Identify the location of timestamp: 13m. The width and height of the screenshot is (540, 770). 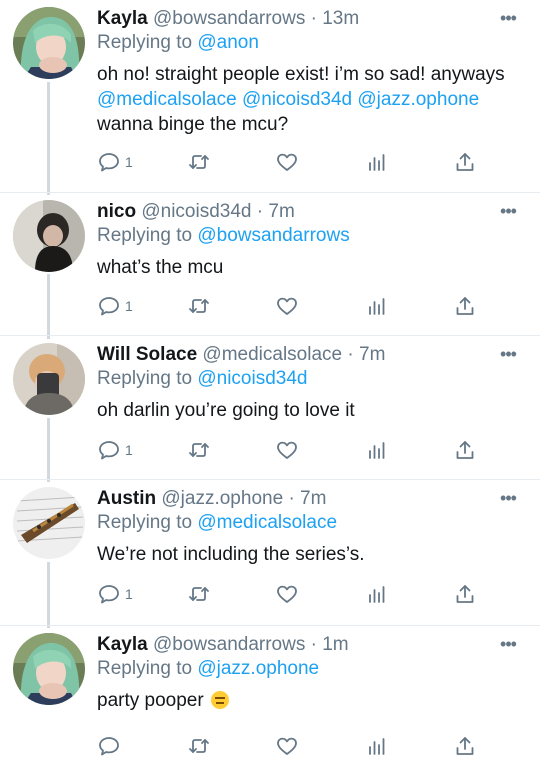
(340, 18).